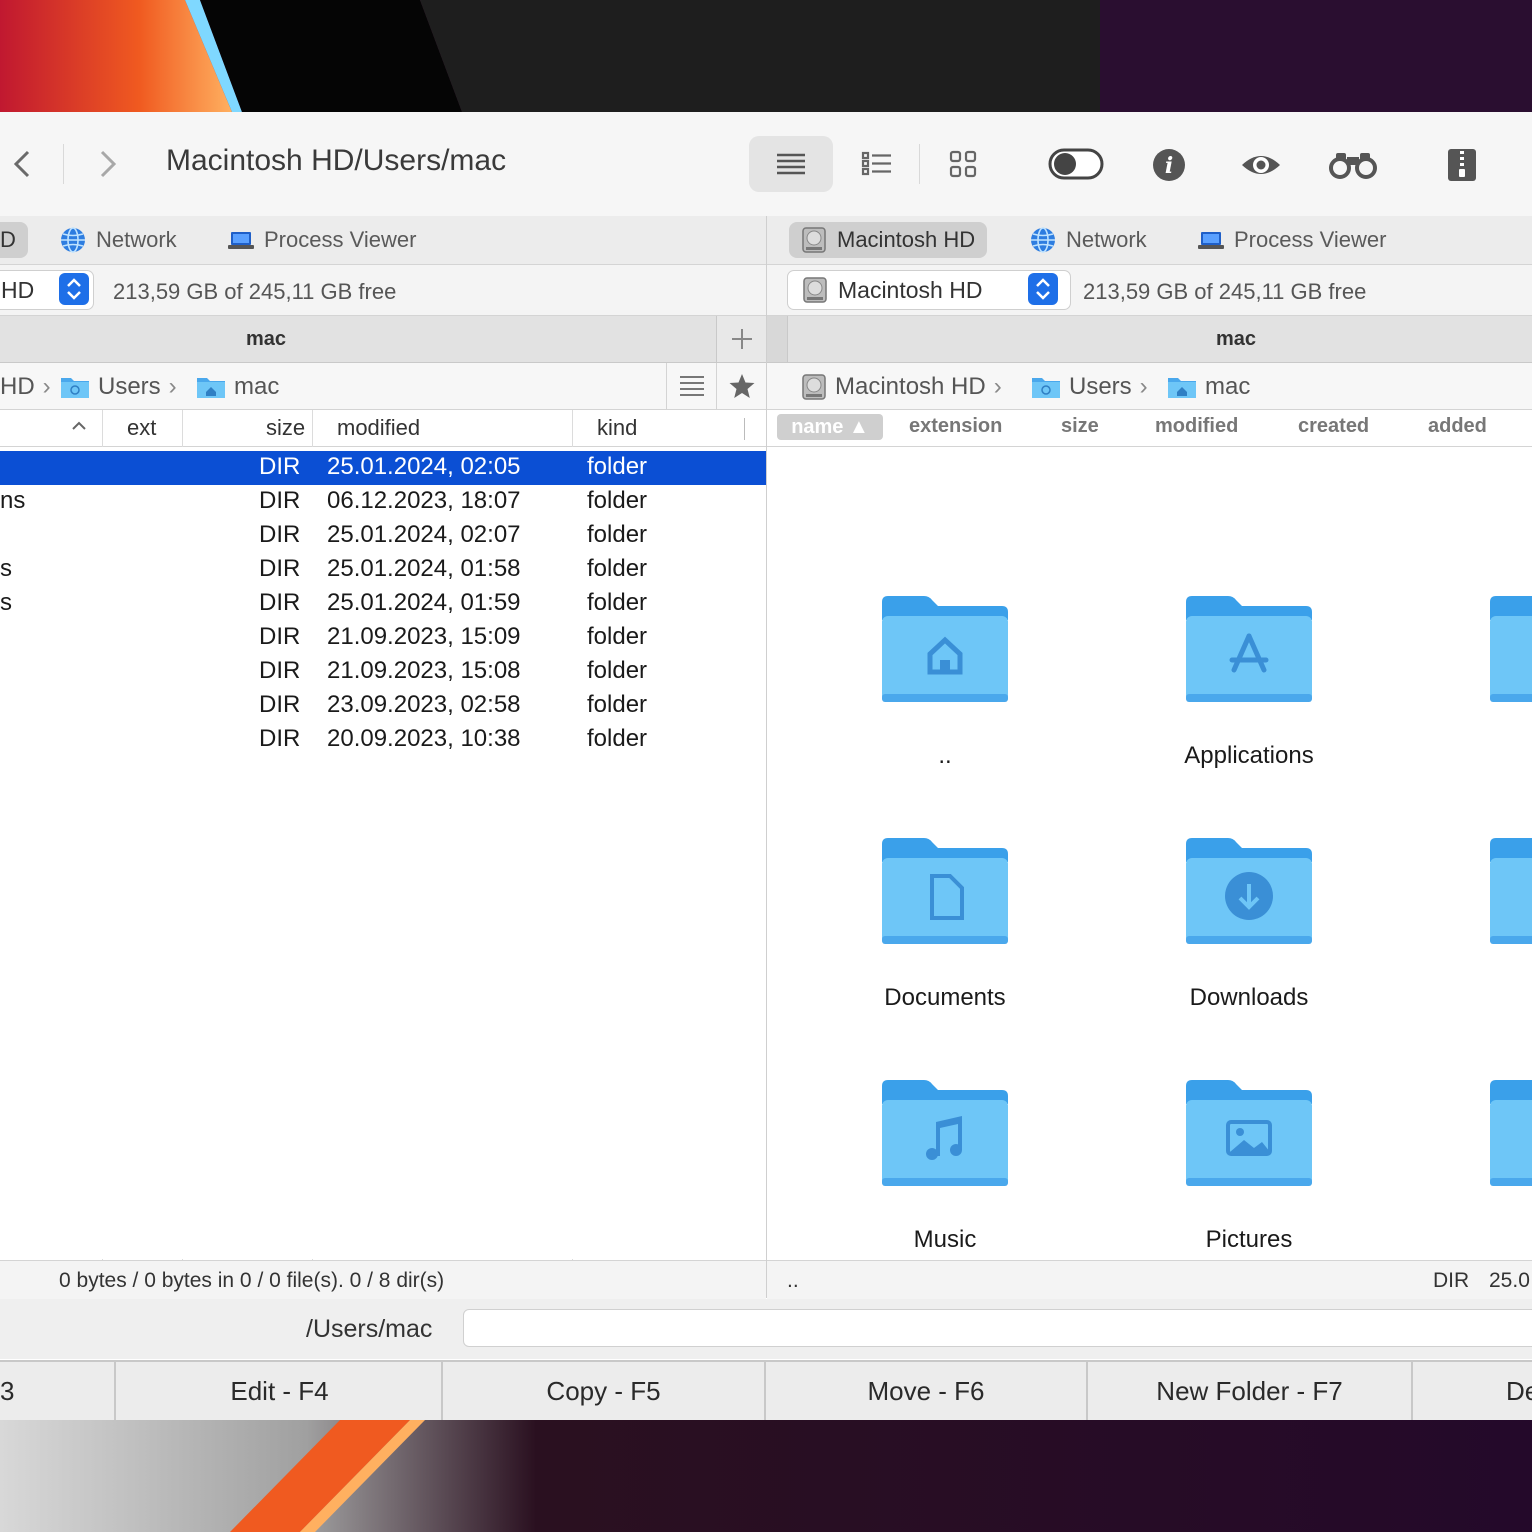  I want to click on fkey-label: 3, so click(7, 1390).